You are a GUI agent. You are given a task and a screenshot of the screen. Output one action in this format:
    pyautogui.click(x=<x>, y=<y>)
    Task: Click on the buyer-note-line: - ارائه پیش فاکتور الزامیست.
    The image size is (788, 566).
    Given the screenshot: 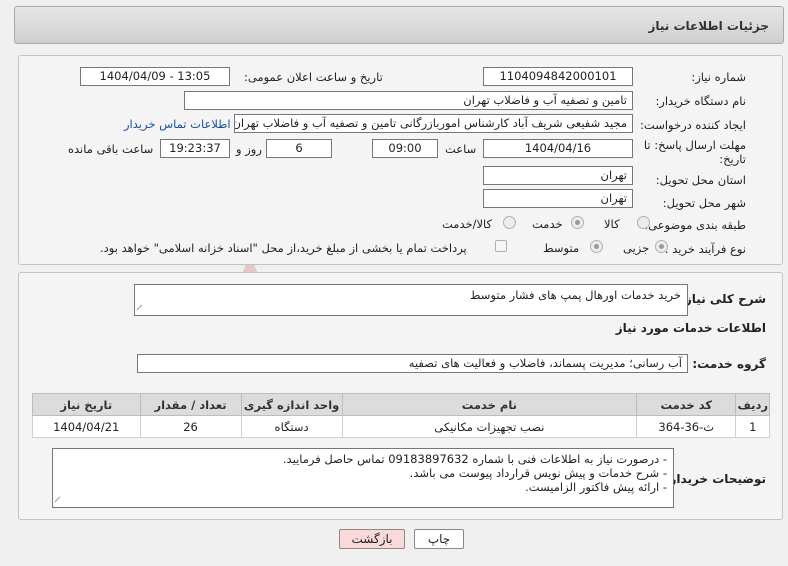 What is the action you would take?
    pyautogui.click(x=596, y=487)
    